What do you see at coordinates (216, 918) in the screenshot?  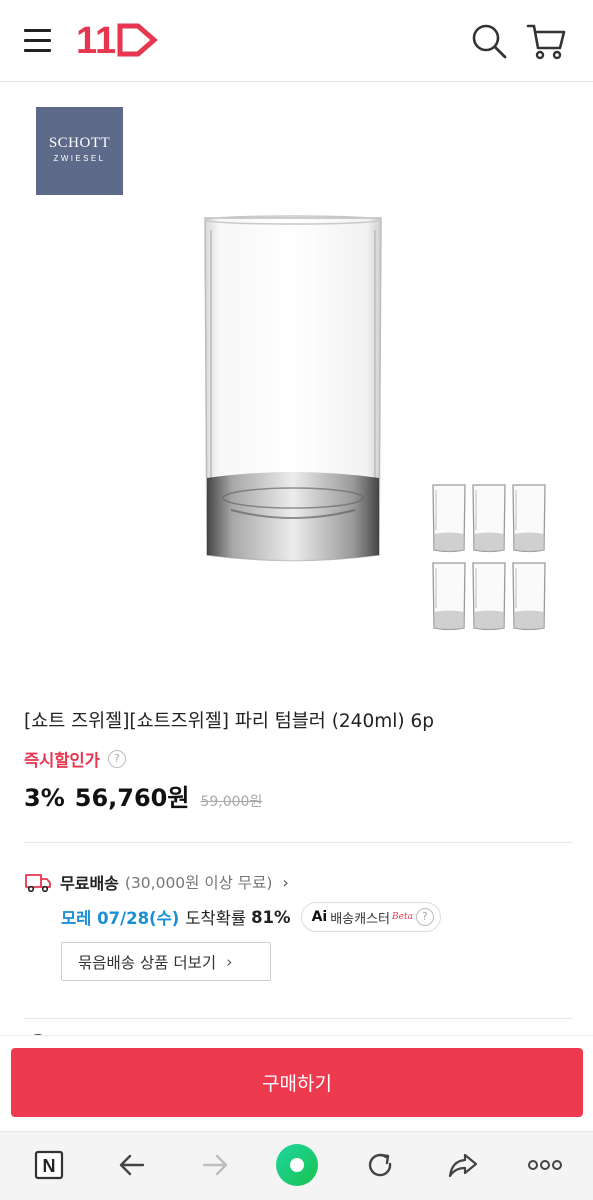 I see `arrival-text: 도착확률` at bounding box center [216, 918].